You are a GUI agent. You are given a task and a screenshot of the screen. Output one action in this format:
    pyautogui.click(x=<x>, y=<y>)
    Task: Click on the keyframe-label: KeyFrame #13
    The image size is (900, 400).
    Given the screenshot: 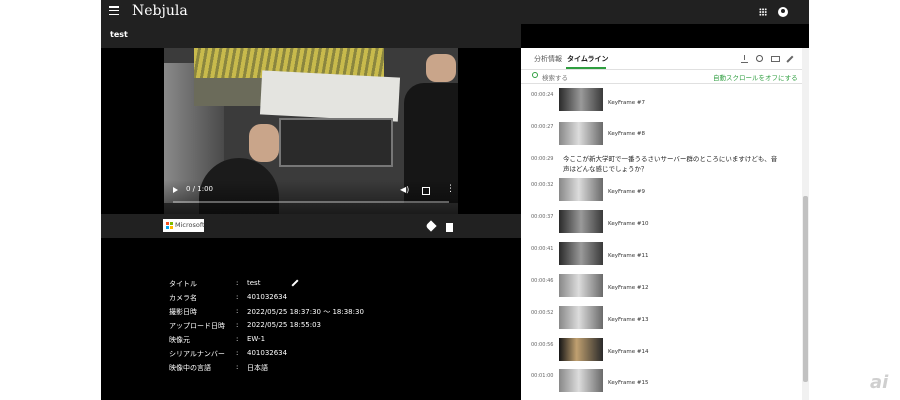 What is the action you would take?
    pyautogui.click(x=628, y=320)
    